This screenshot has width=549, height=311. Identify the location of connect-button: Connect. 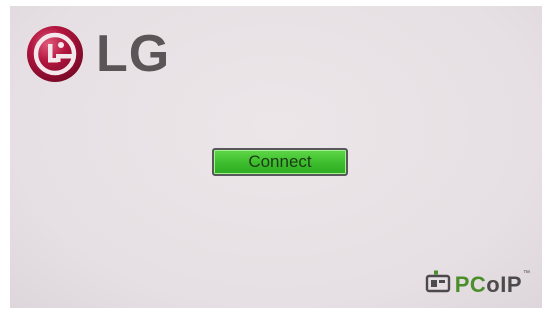
(280, 162).